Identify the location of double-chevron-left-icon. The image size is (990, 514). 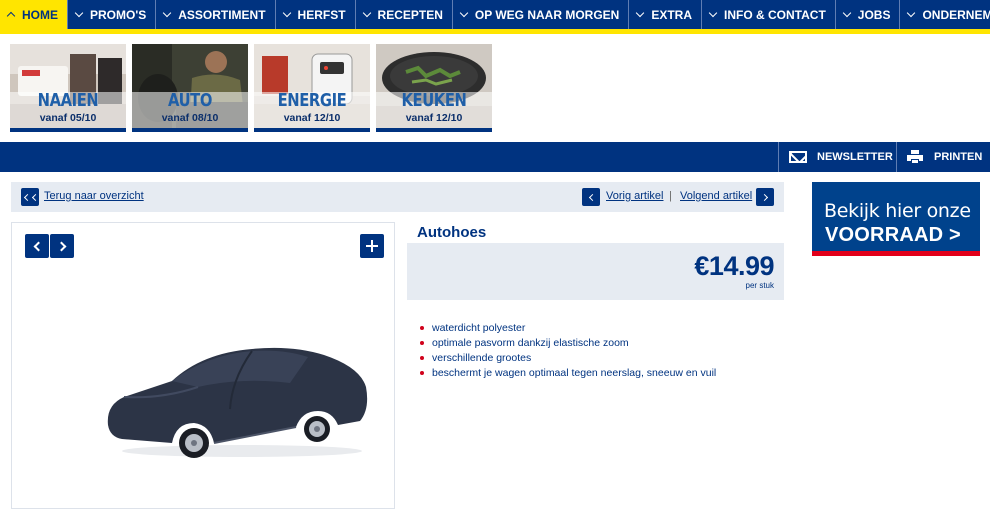
(31, 197).